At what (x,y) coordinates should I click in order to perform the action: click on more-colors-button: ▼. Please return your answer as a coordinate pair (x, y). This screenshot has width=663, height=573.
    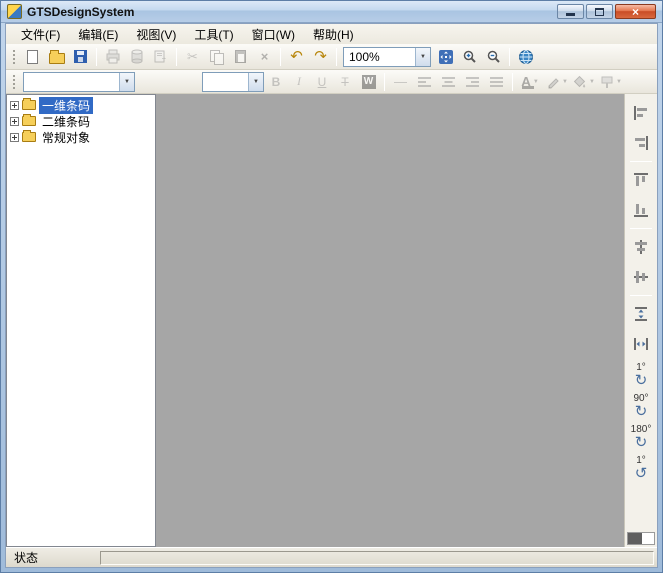
    Looking at the image, I should click on (611, 82).